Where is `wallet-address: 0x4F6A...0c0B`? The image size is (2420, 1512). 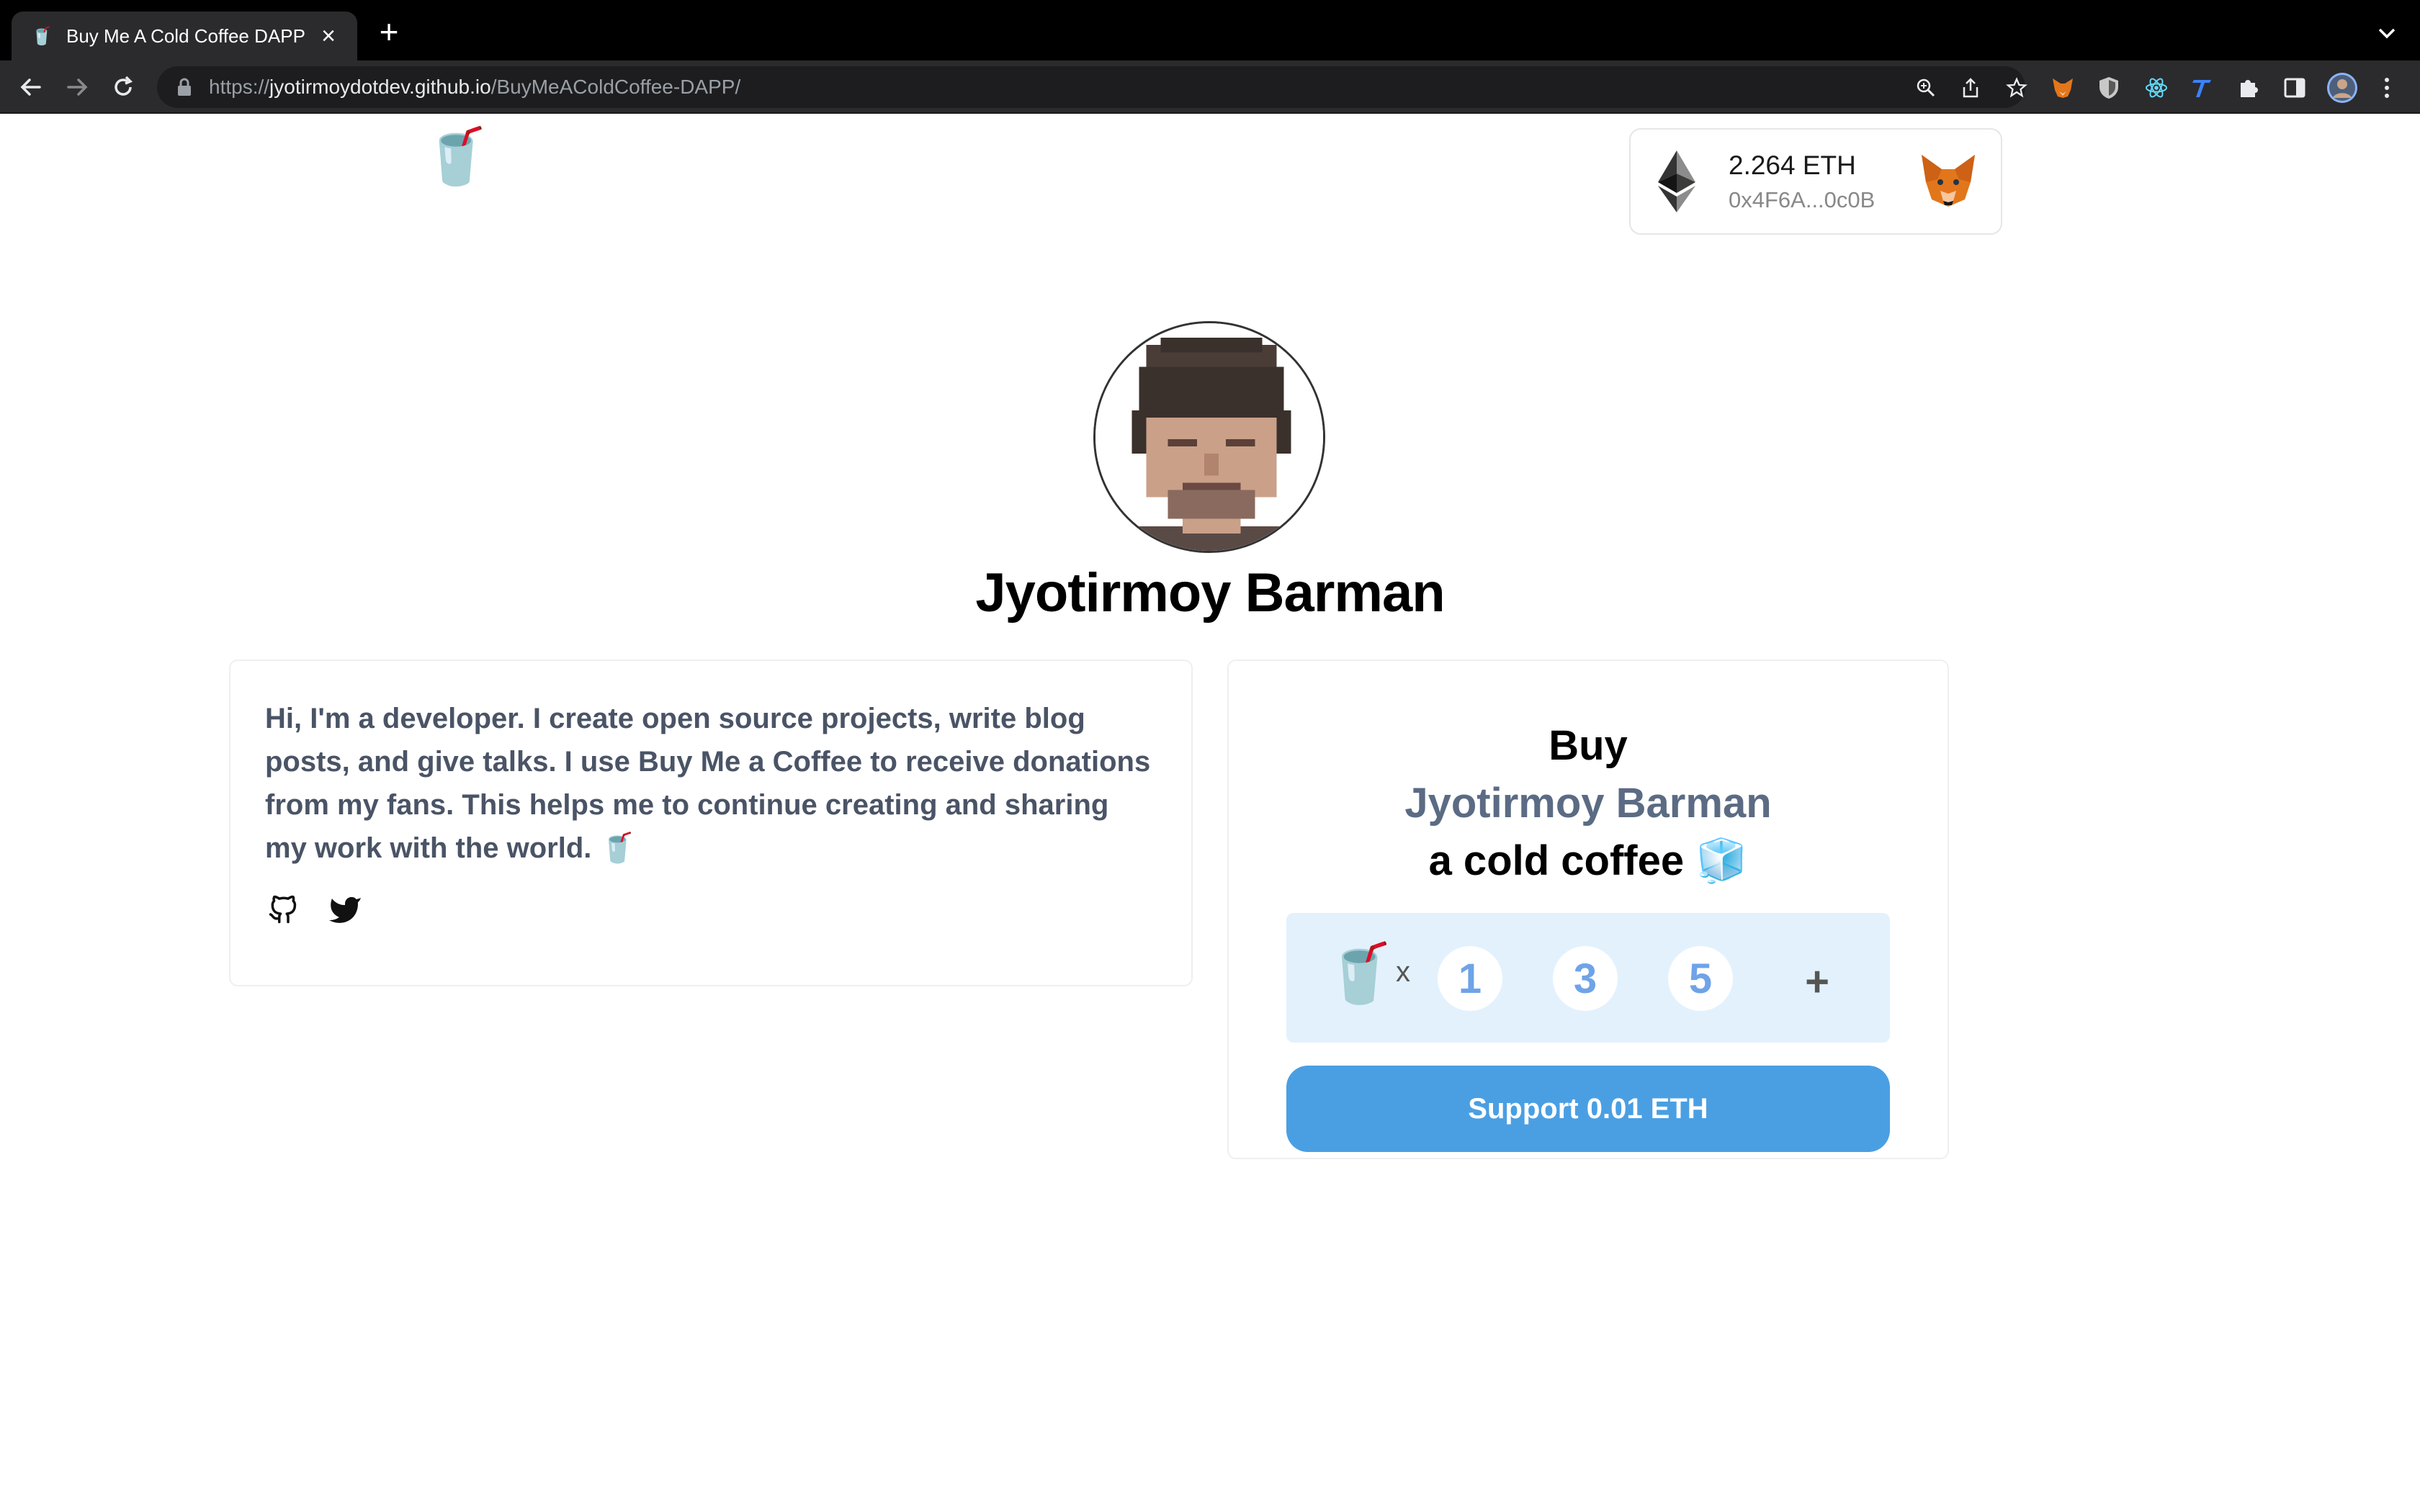
wallet-address: 0x4F6A...0c0B is located at coordinates (1802, 199).